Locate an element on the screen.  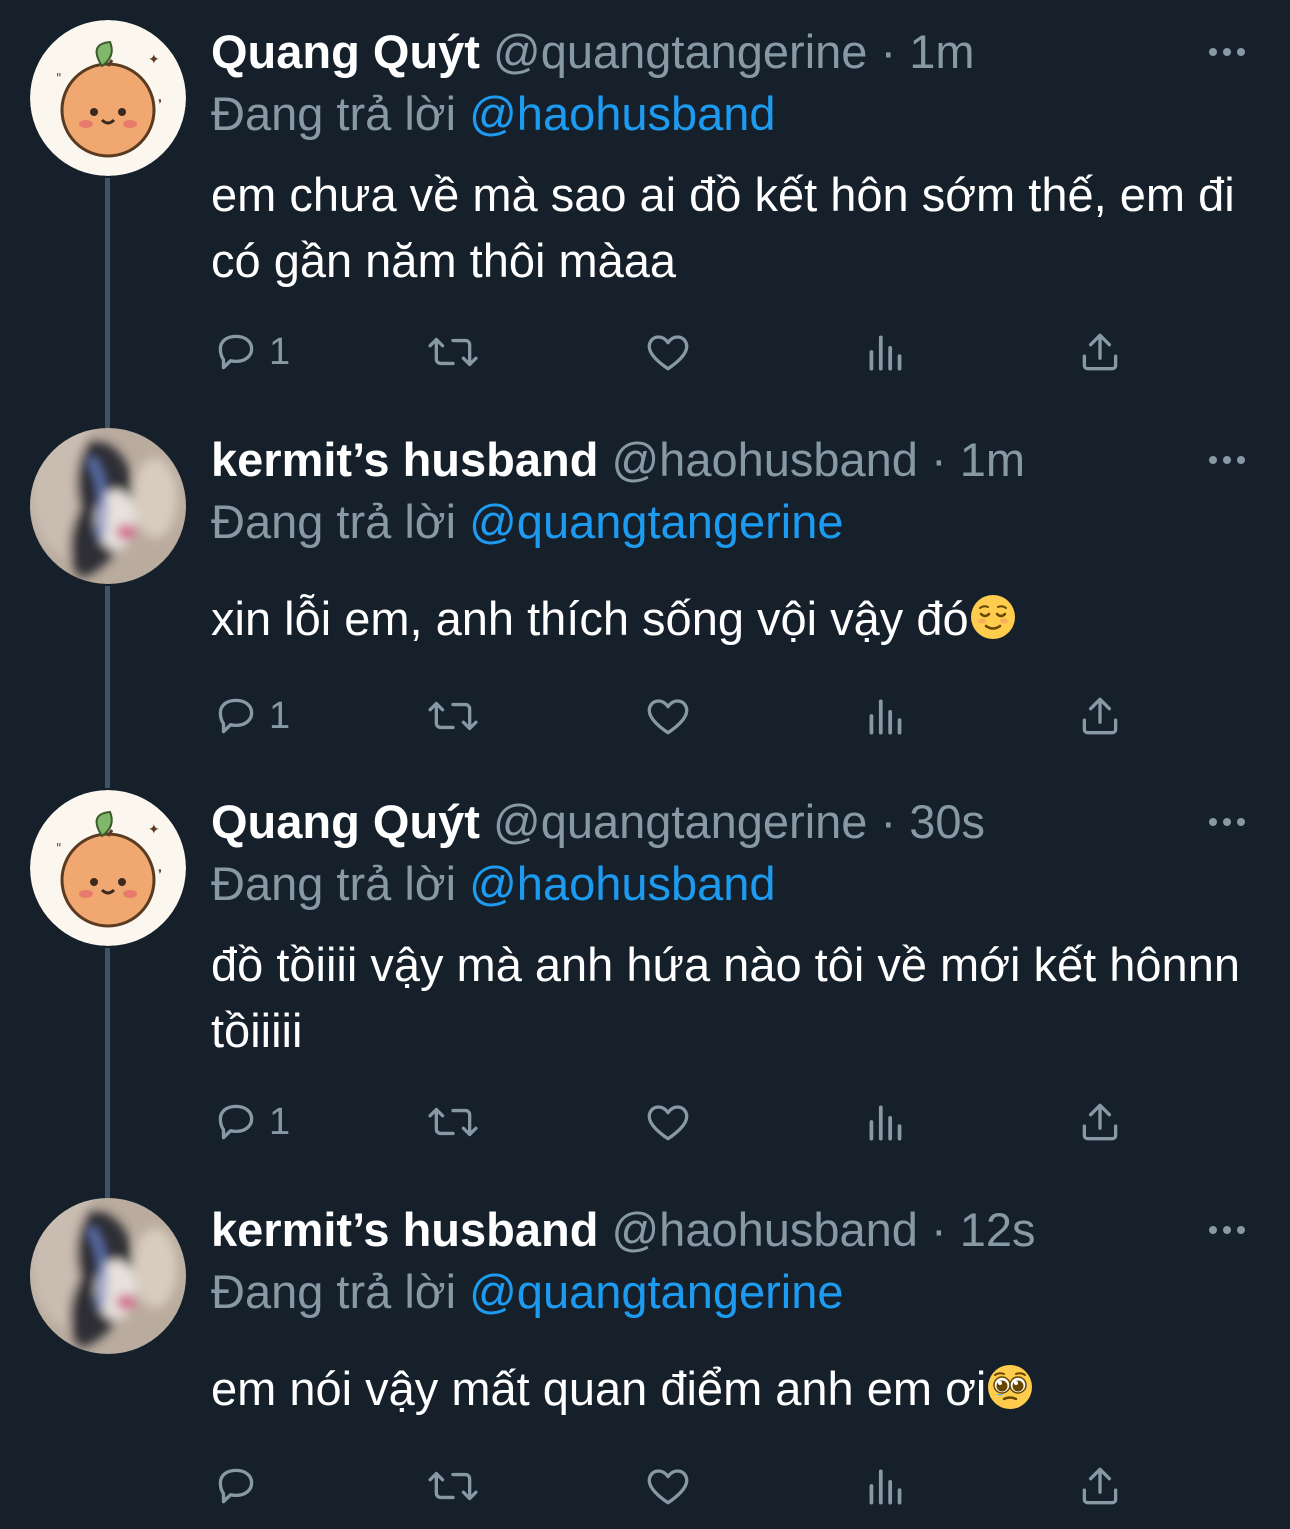
tweet-header: kermit’s husband @haohusband · 1m is located at coordinates (618, 460).